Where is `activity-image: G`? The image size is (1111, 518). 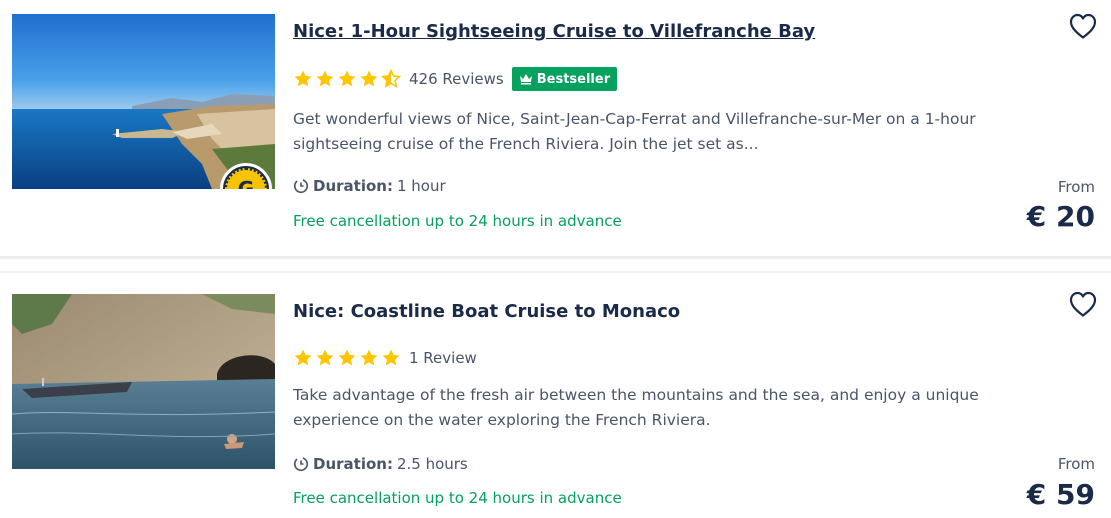 activity-image: G is located at coordinates (143, 101).